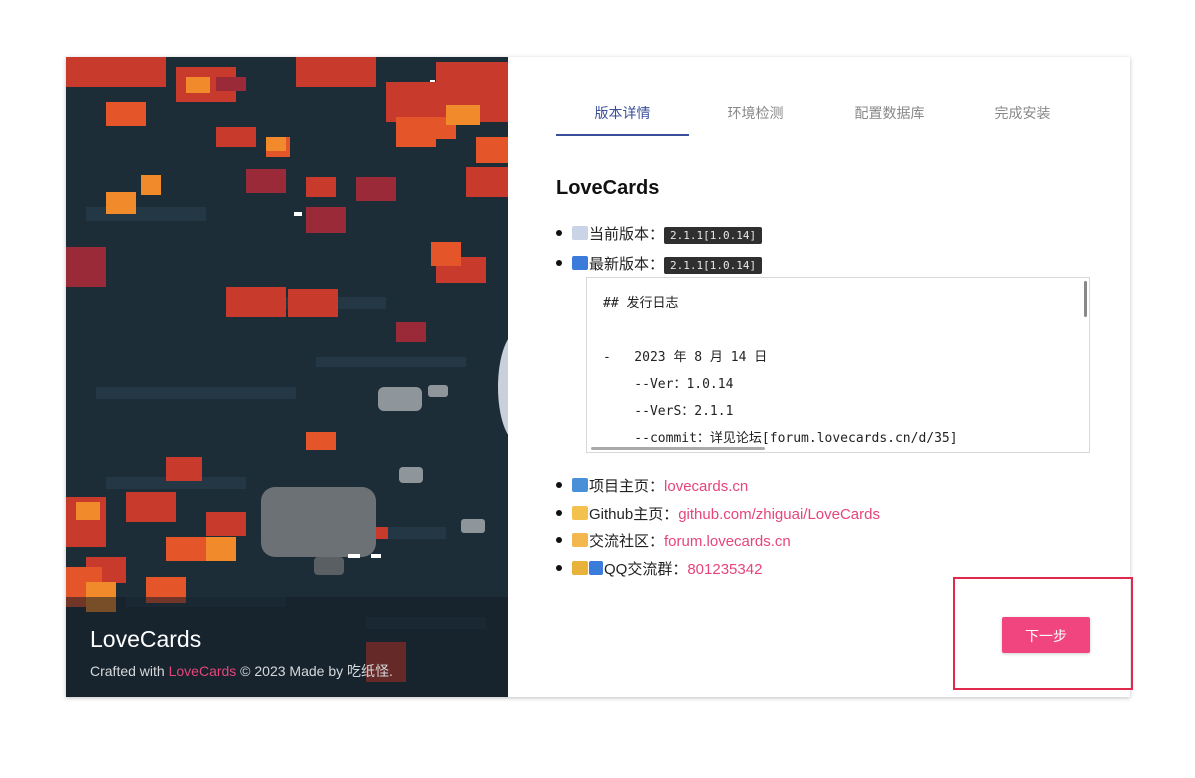 The image size is (1195, 778). What do you see at coordinates (641, 303) in the screenshot?
I see `changelog-heading: ## 发行日志` at bounding box center [641, 303].